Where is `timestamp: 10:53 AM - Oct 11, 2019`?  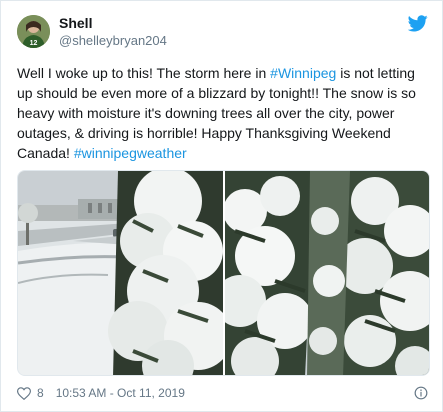
timestamp: 10:53 AM - Oct 11, 2019 is located at coordinates (120, 393).